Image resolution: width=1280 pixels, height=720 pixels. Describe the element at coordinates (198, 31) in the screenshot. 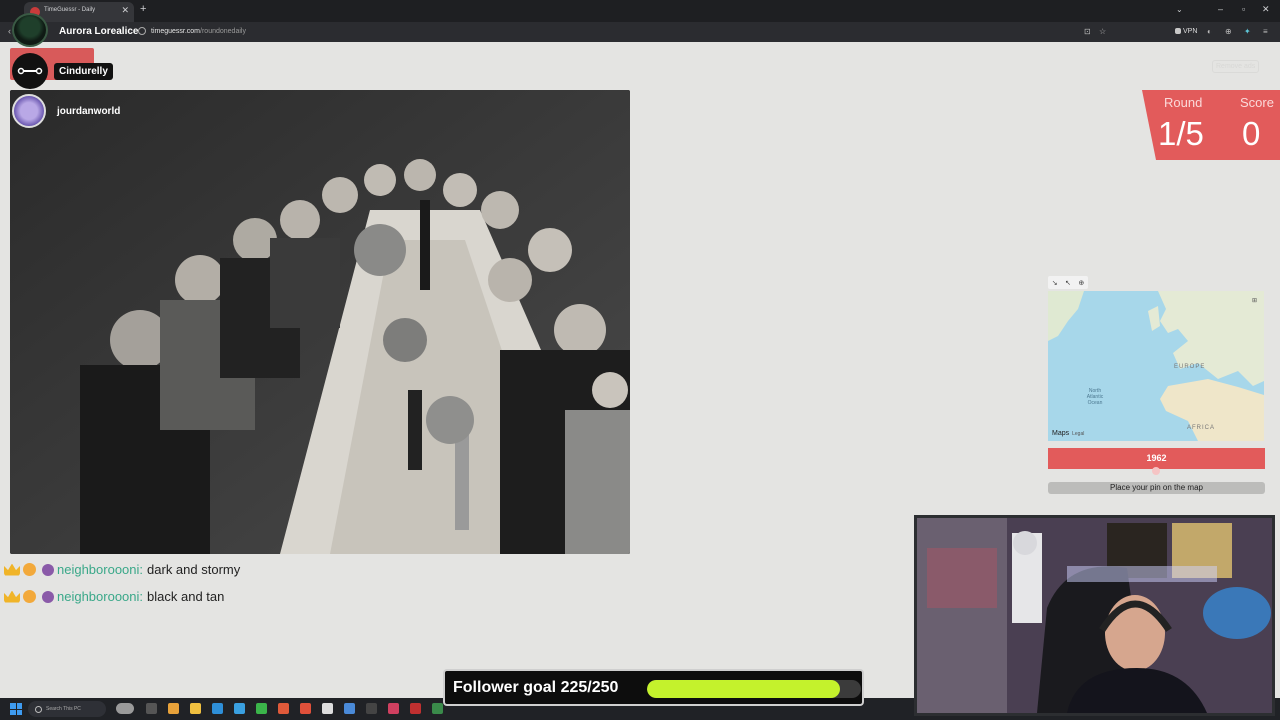

I see `url-field: timeguessr.com/roundonedaily` at that location.